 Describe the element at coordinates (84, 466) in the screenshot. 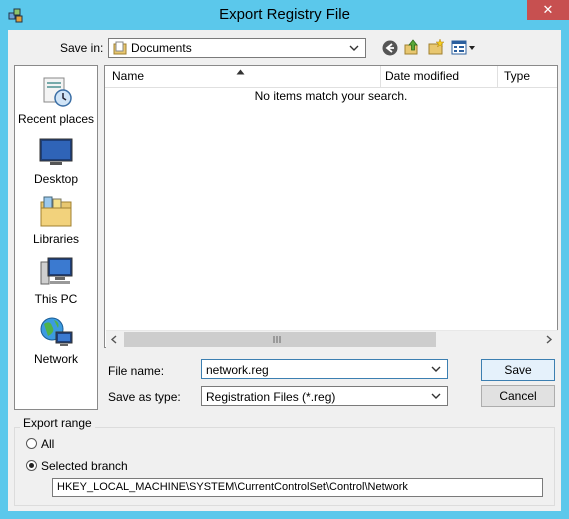

I see `radio-selected-branch-label: Selected branch` at that location.